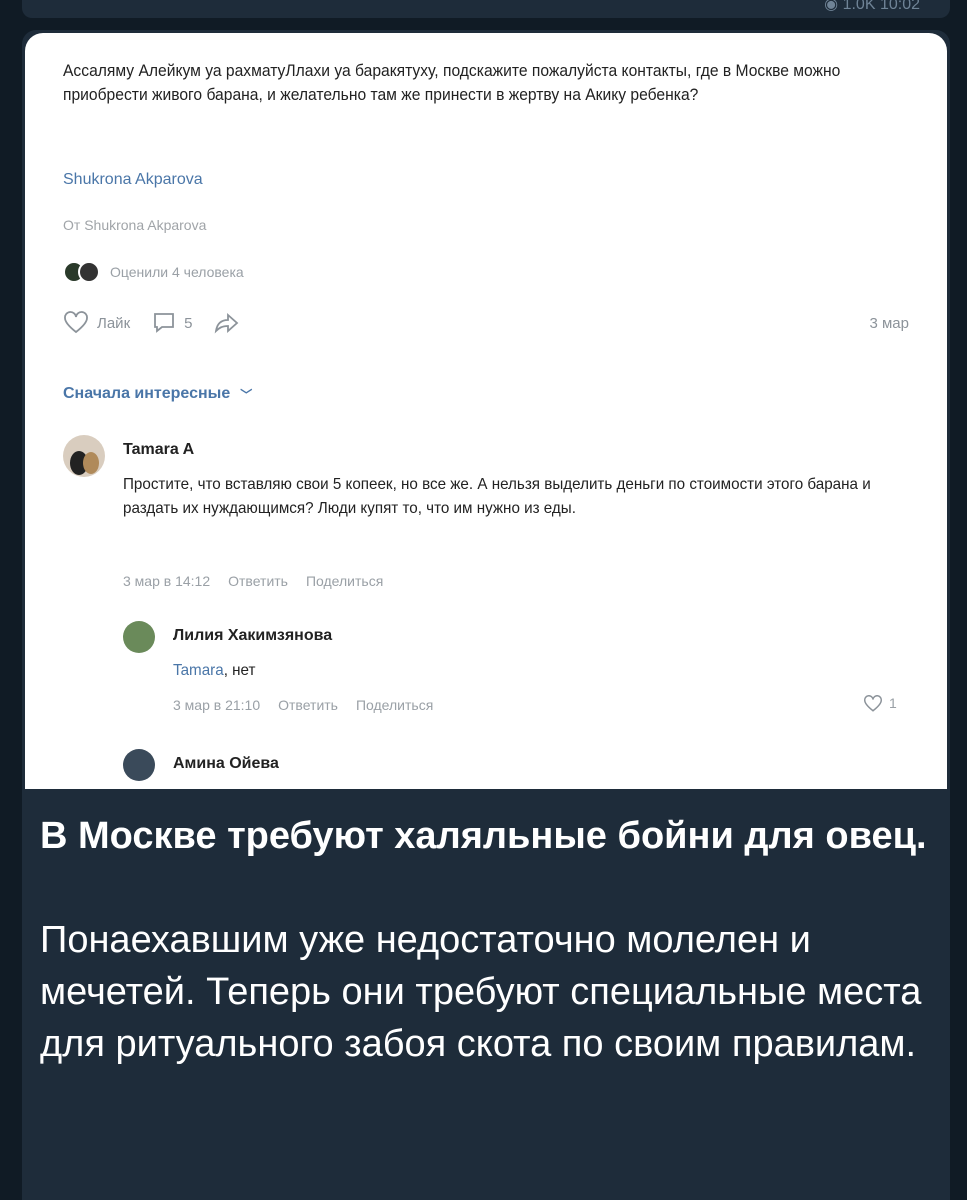 The height and width of the screenshot is (1200, 967). What do you see at coordinates (84, 463) in the screenshot?
I see `cat-icon` at bounding box center [84, 463].